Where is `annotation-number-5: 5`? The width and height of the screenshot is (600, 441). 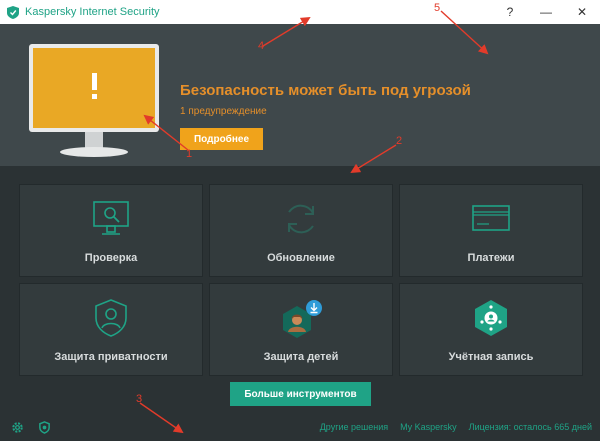
annotation-number-5: 5 is located at coordinates (437, 8).